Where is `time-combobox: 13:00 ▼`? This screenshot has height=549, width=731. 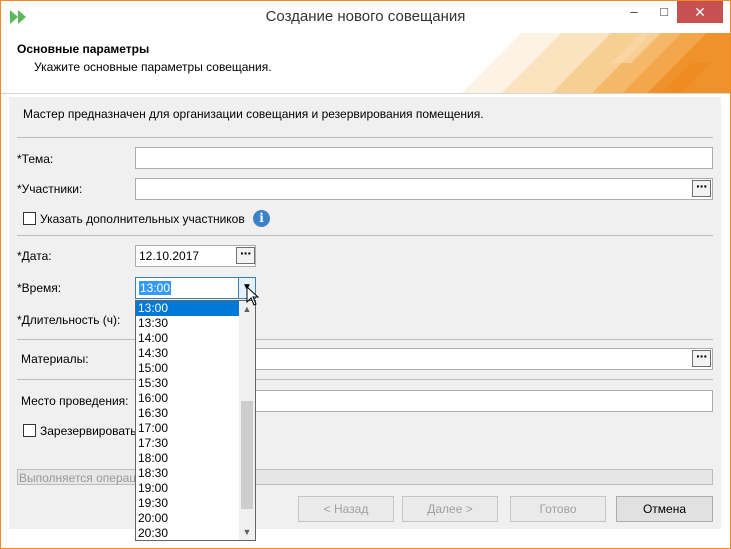
time-combobox: 13:00 ▼ is located at coordinates (195, 288).